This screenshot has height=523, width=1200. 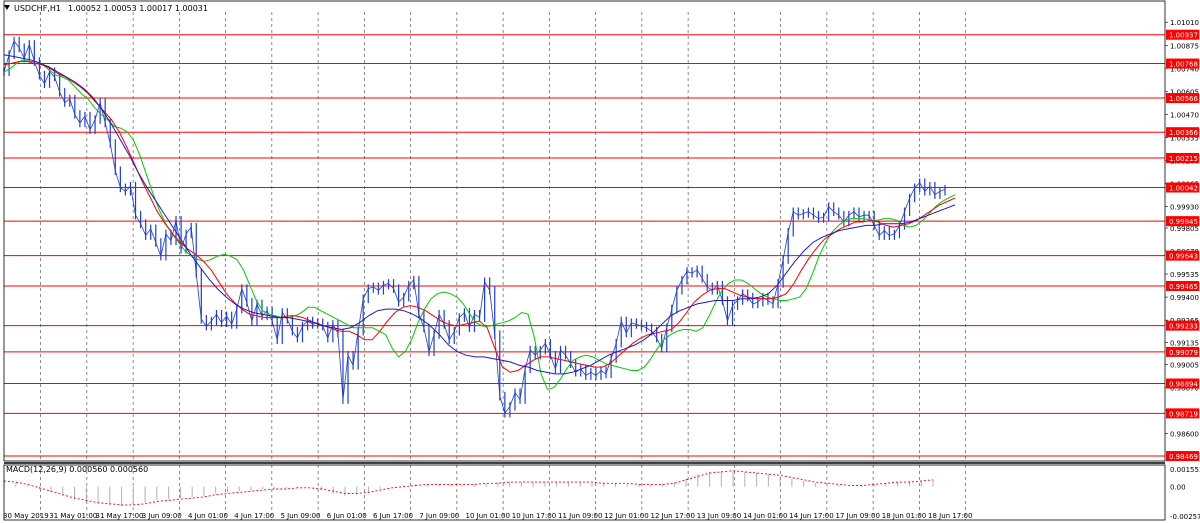 What do you see at coordinates (1183, 189) in the screenshot?
I see `level-tag-label: 1.00042` at bounding box center [1183, 189].